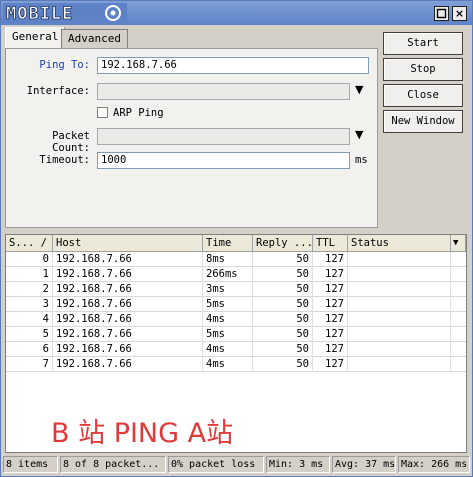 Image resolution: width=473 pixels, height=477 pixels. Describe the element at coordinates (223, 91) in the screenshot. I see `interface-select` at that location.